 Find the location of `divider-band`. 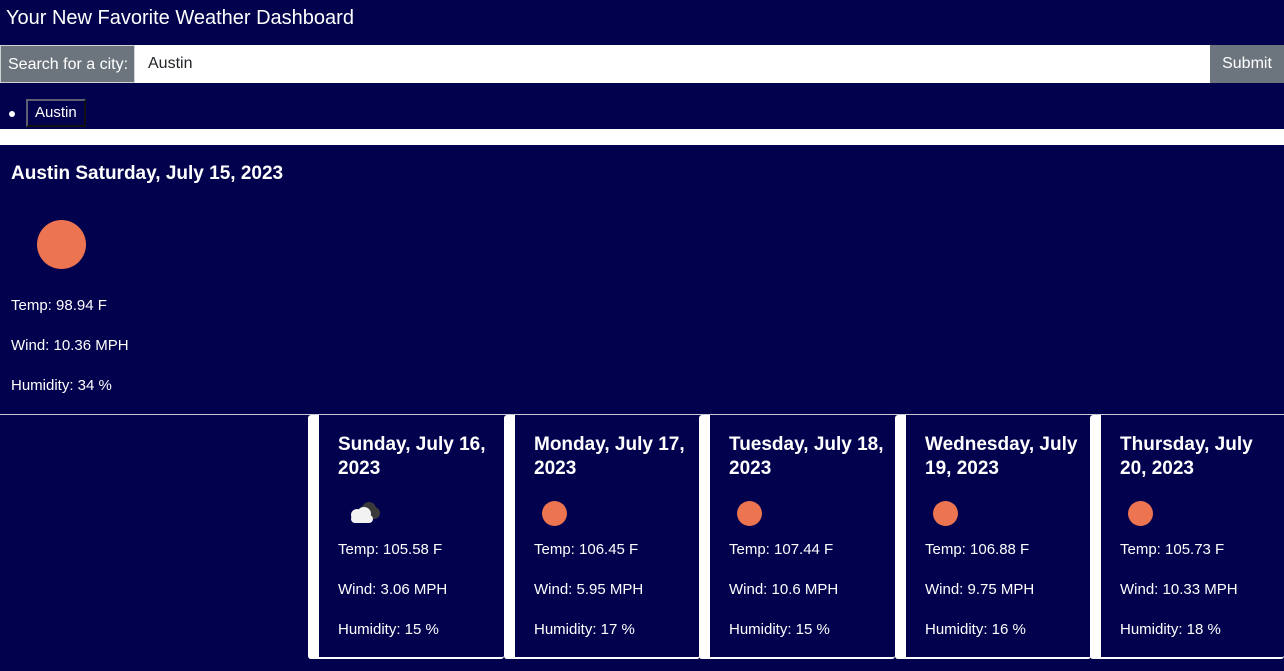

divider-band is located at coordinates (642, 137).